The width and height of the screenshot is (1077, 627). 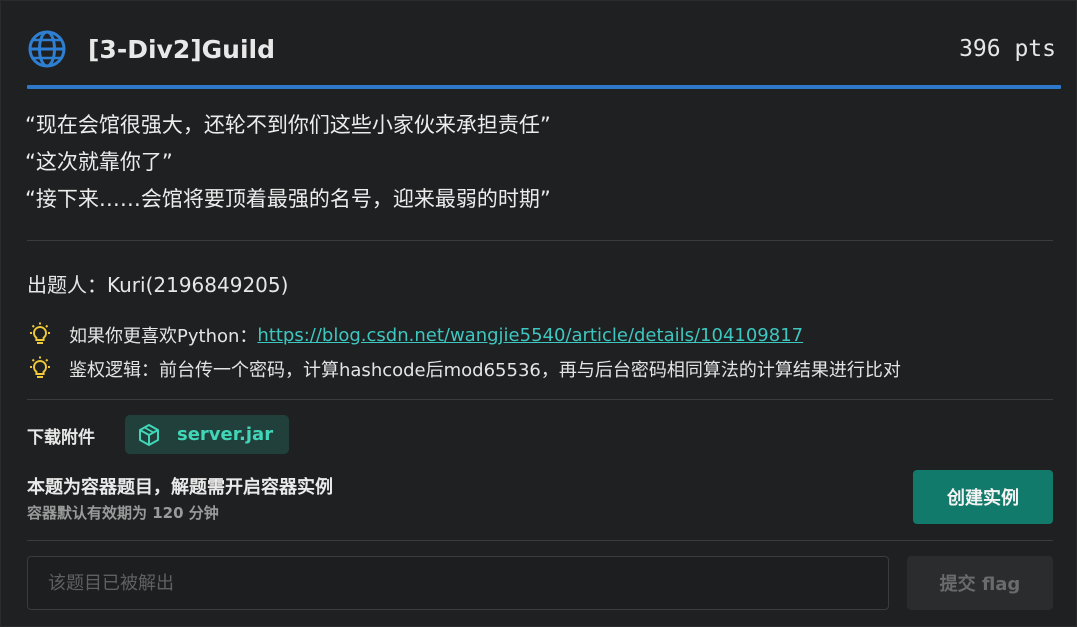 What do you see at coordinates (983, 497) in the screenshot?
I see `create-instance-button: 创建实例` at bounding box center [983, 497].